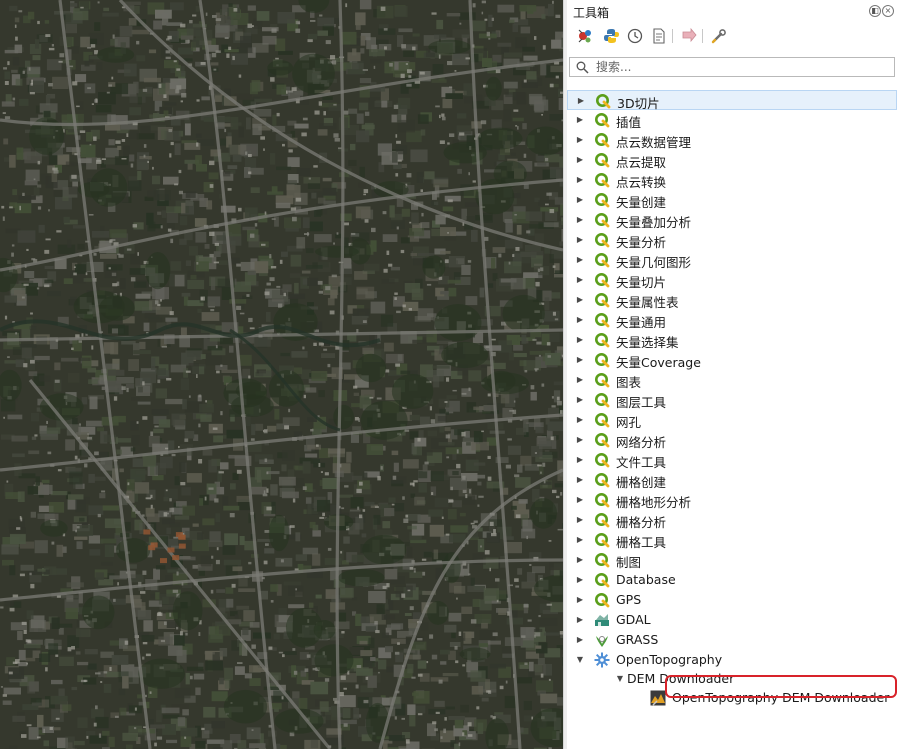 Image resolution: width=897 pixels, height=749 pixels. I want to click on tree-item: ▶ 栅格地形分析, so click(732, 500).